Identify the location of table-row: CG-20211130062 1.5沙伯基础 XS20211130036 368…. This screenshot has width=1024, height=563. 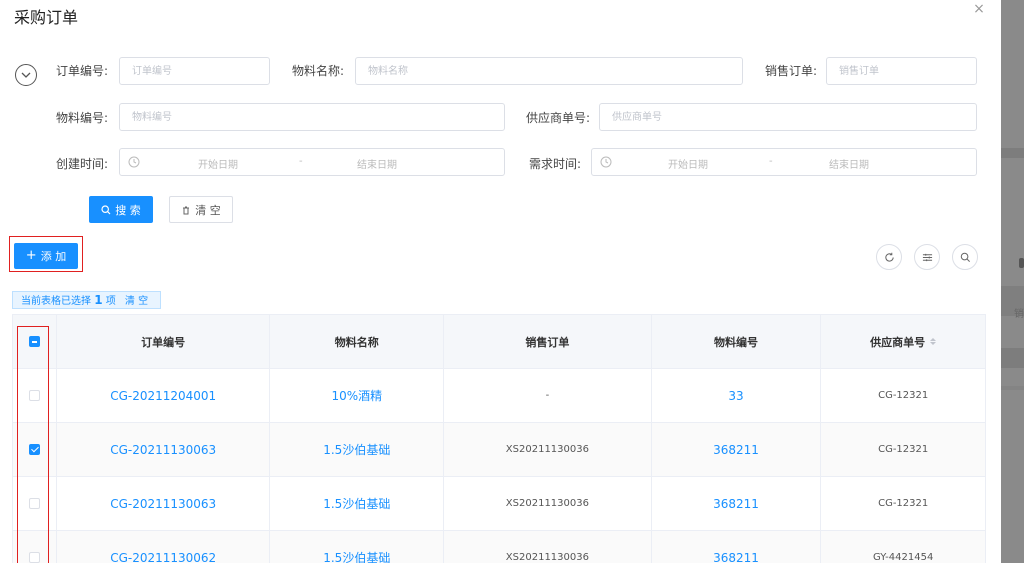
(499, 547).